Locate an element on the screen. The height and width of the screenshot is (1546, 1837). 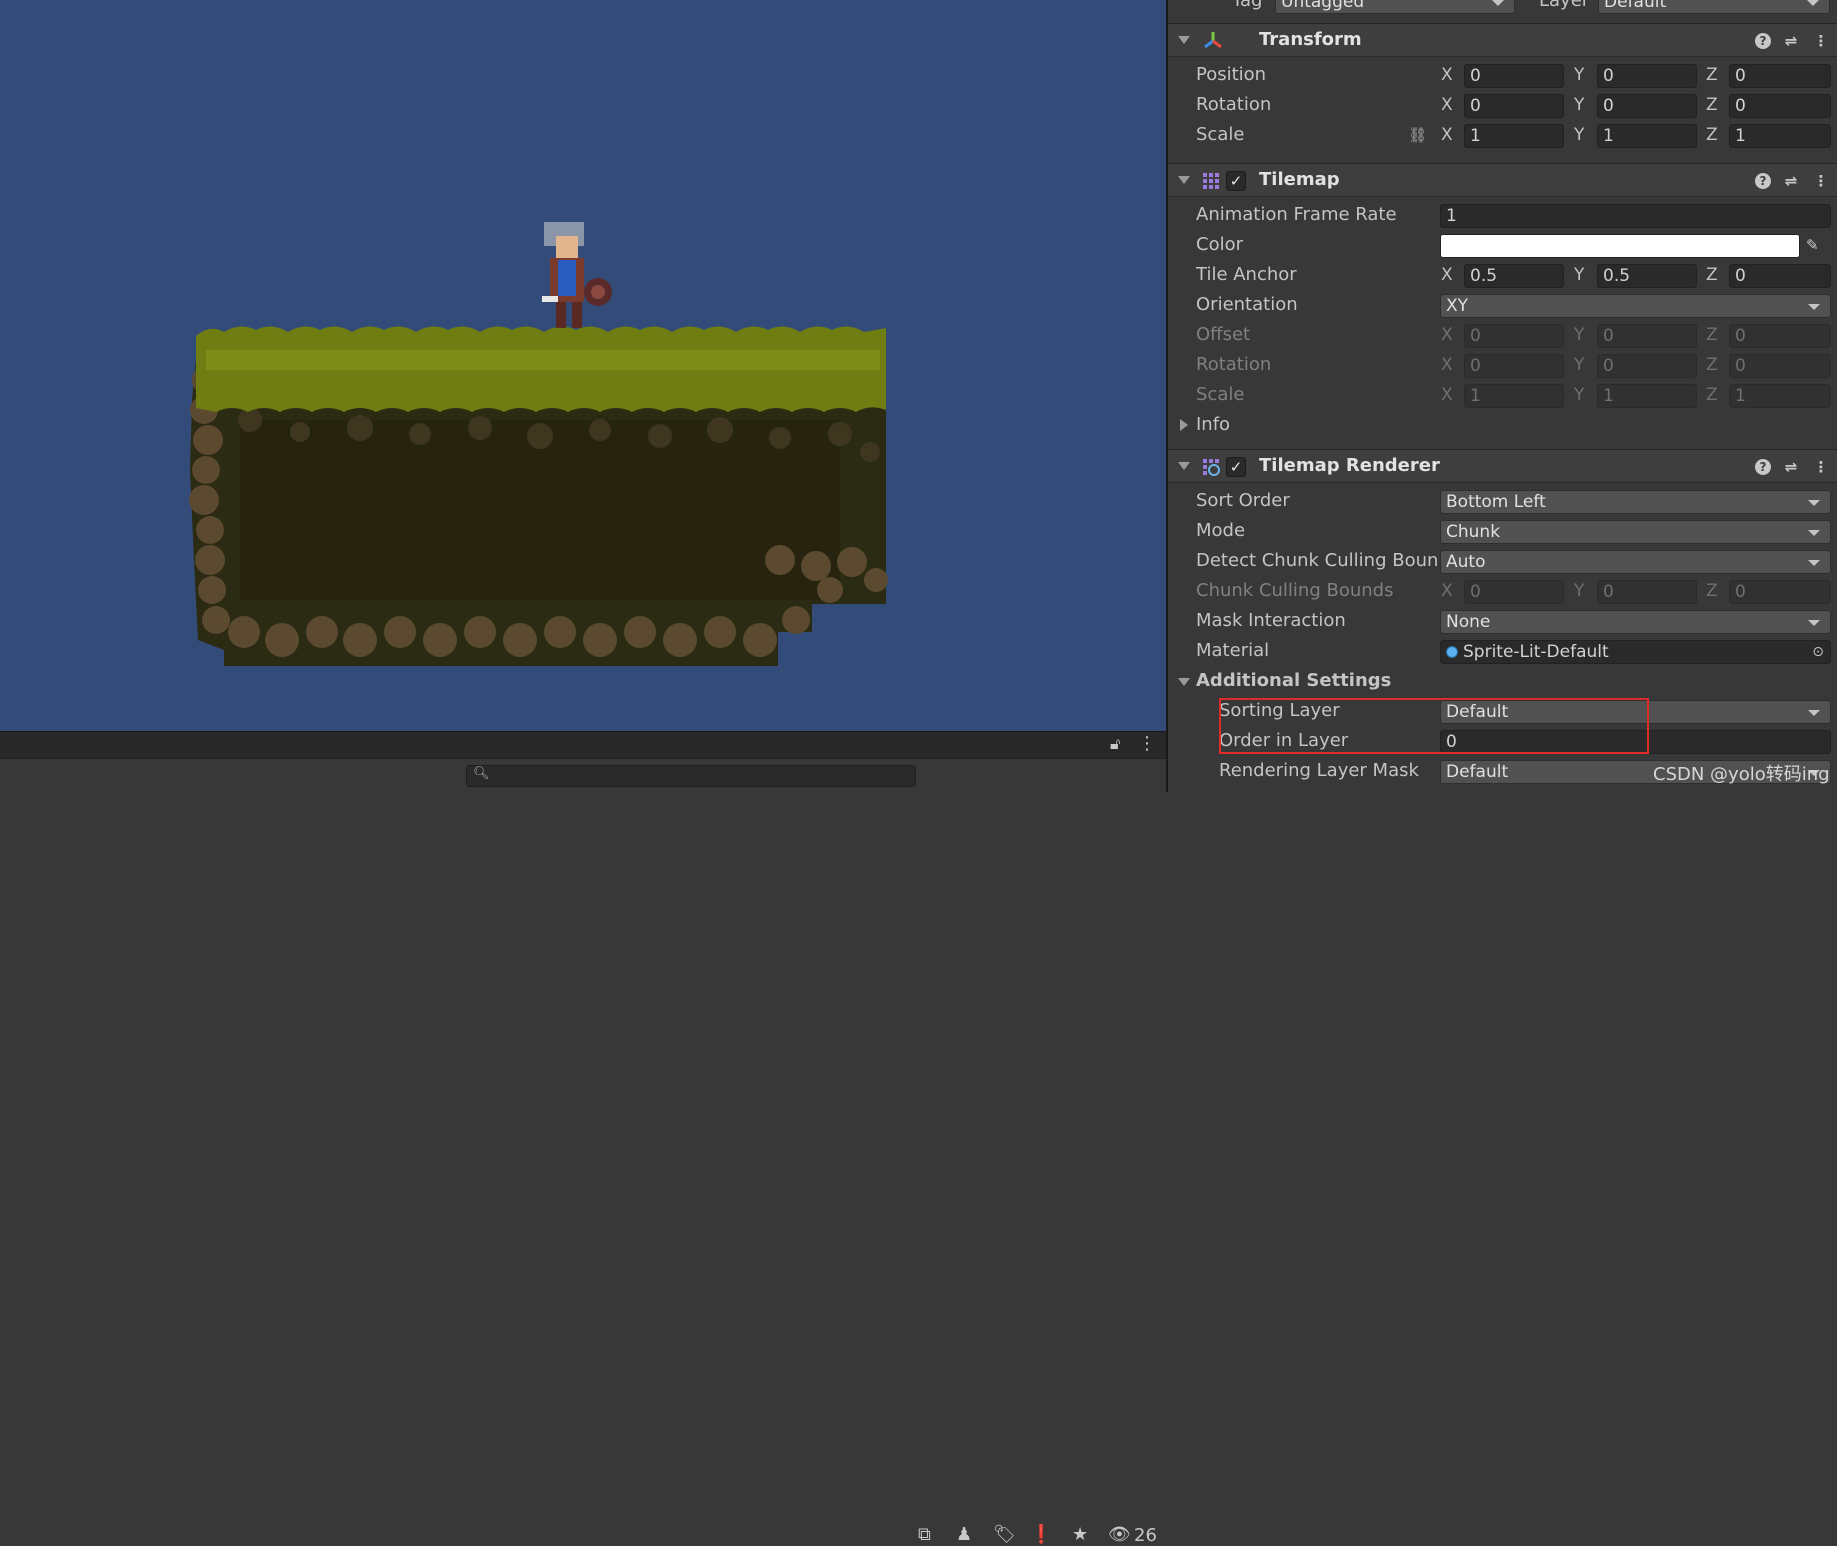
tilemap-scale-z-field: 1 is located at coordinates (1780, 396).